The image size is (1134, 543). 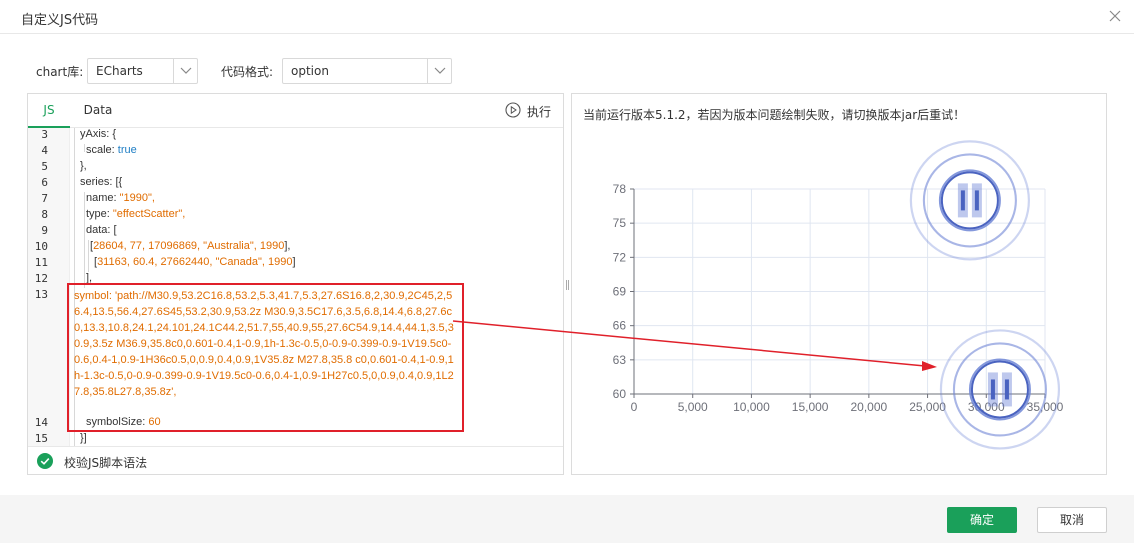 What do you see at coordinates (567, 519) in the screenshot?
I see `dialog-footer: 确定 取消` at bounding box center [567, 519].